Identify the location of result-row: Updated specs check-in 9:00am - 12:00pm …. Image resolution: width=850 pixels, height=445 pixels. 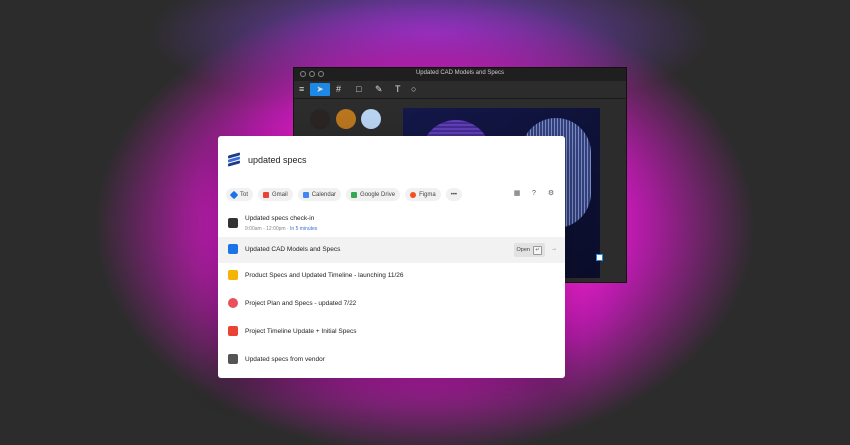
(391, 224).